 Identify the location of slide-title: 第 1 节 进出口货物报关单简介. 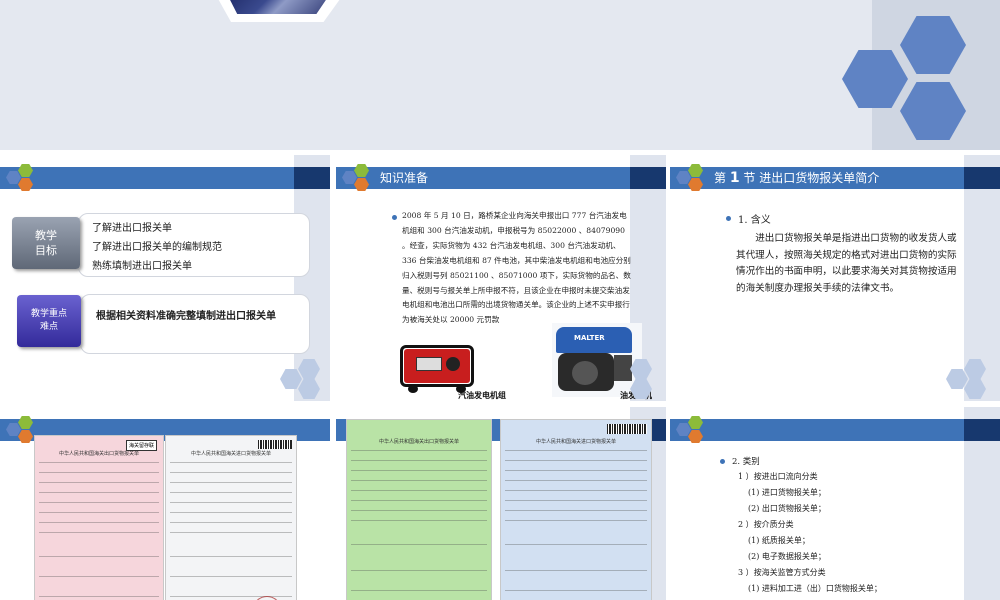
(796, 178).